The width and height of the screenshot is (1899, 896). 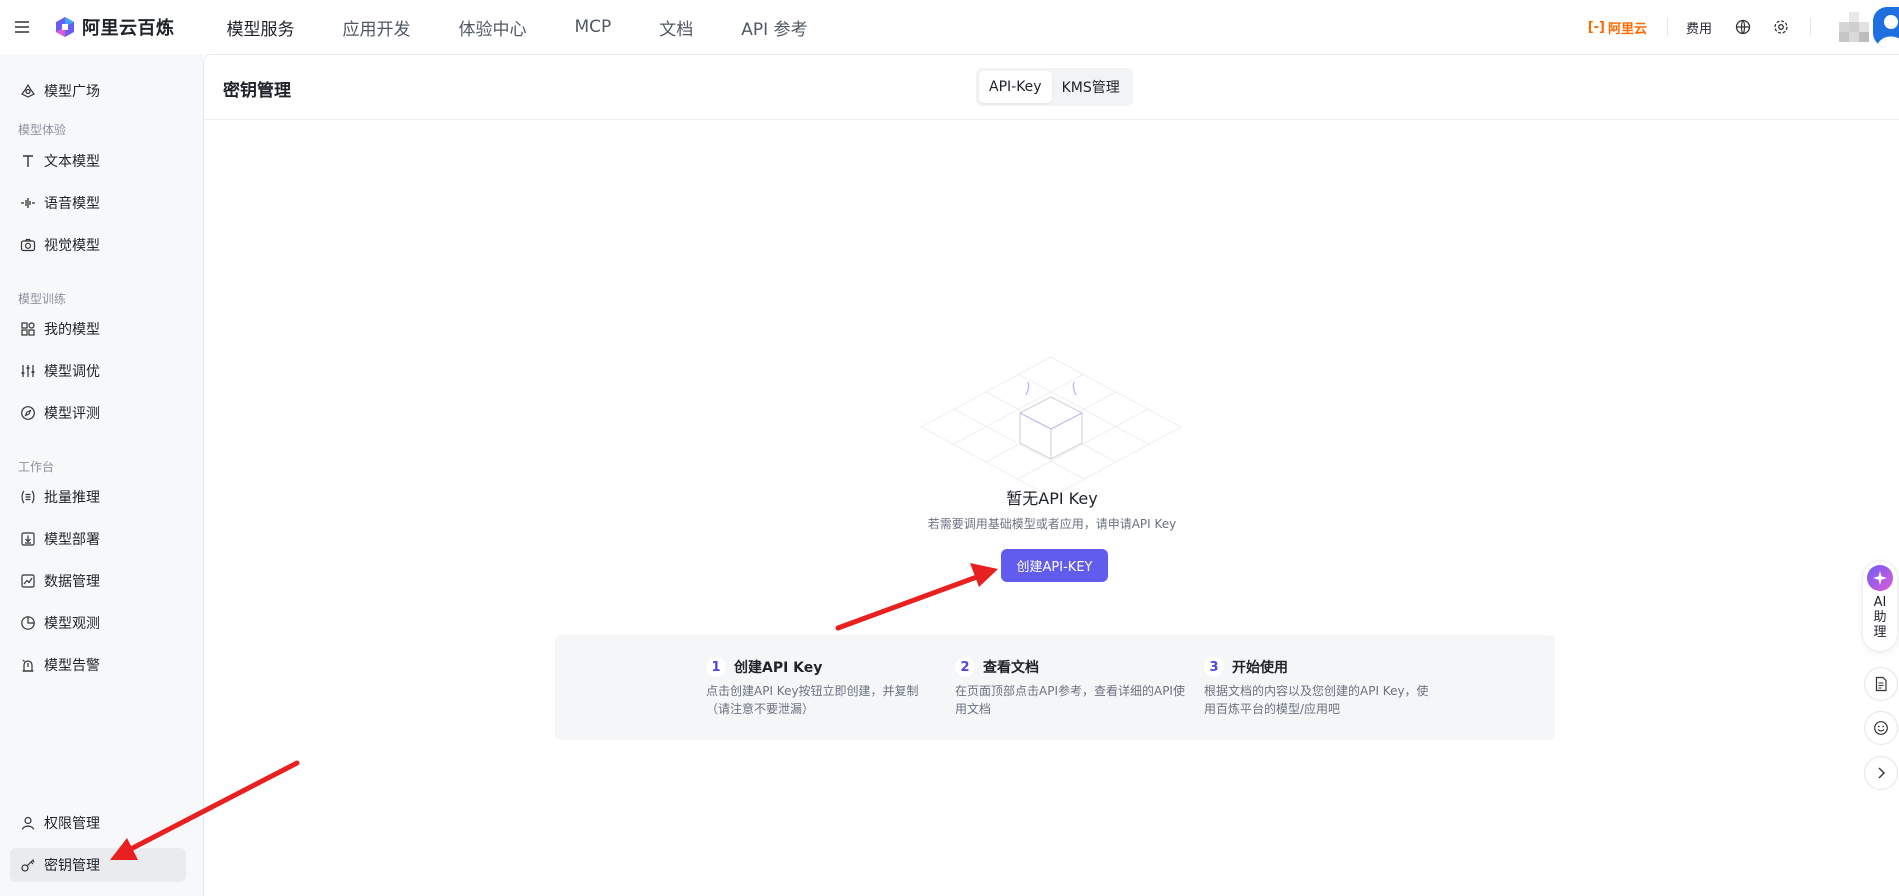 I want to click on list-parens-icon, so click(x=28, y=497).